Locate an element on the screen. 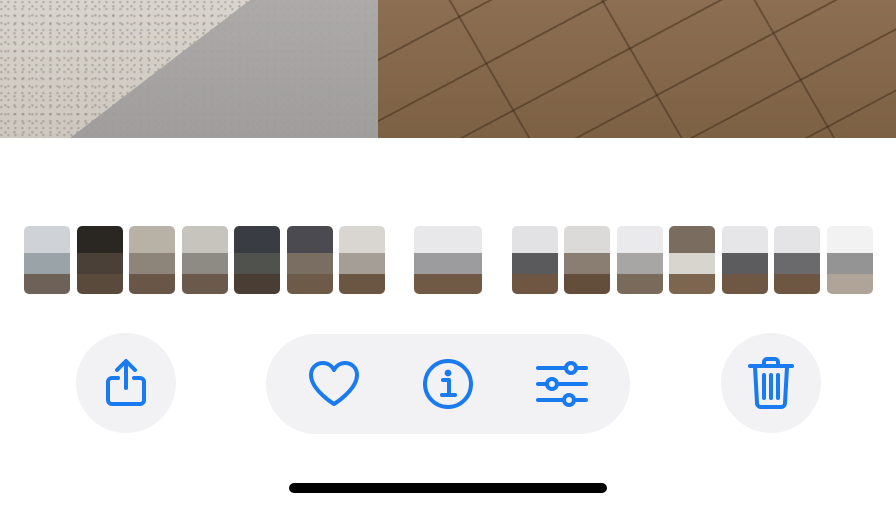  thumbnail-current is located at coordinates (448, 260).